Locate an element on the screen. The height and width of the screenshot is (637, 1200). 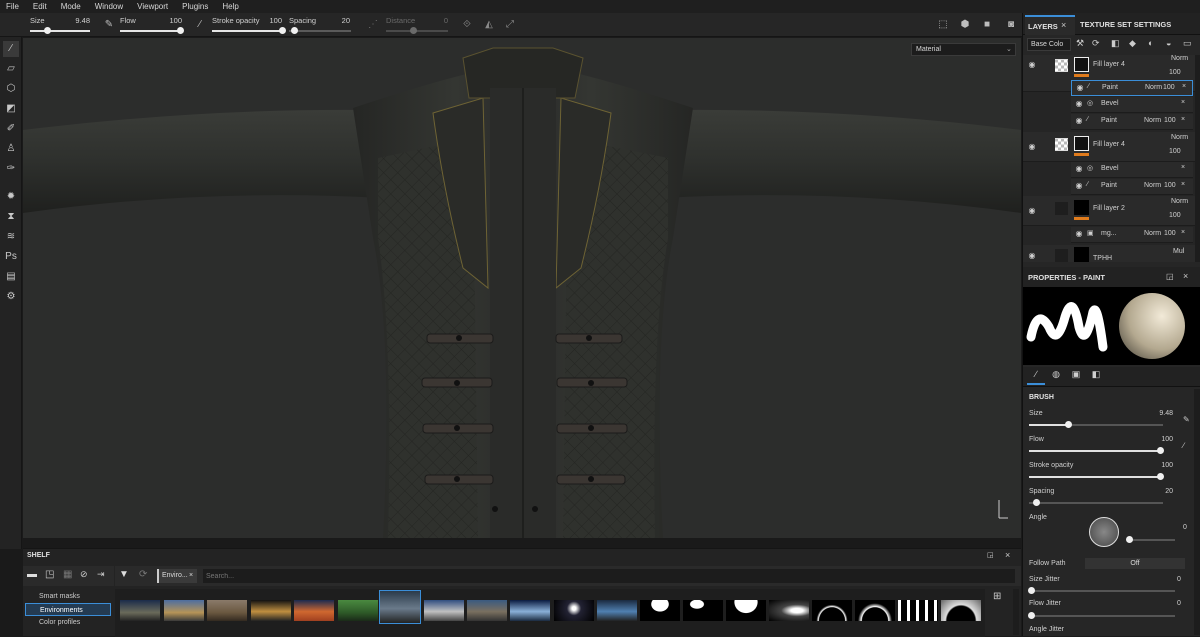
prop-size-jitter-slider is located at coordinates (1102, 591).